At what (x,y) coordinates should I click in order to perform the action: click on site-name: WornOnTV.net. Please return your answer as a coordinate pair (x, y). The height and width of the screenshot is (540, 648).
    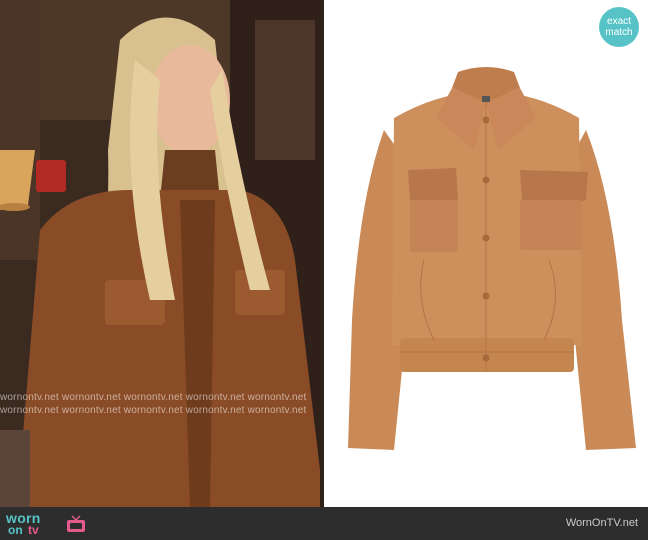
    Looking at the image, I should click on (602, 523).